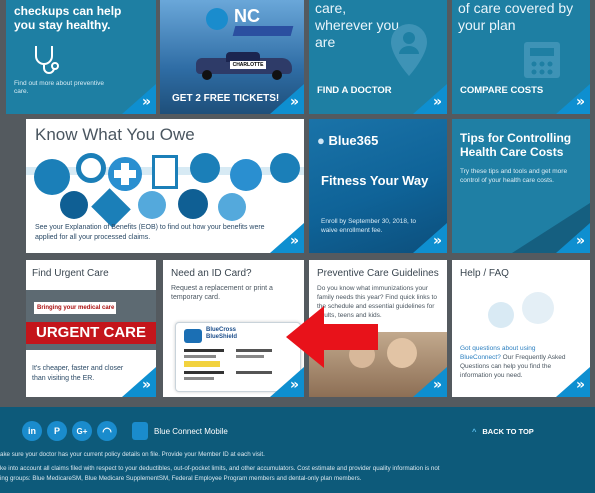  I want to click on owe-graphic, so click(165, 190).